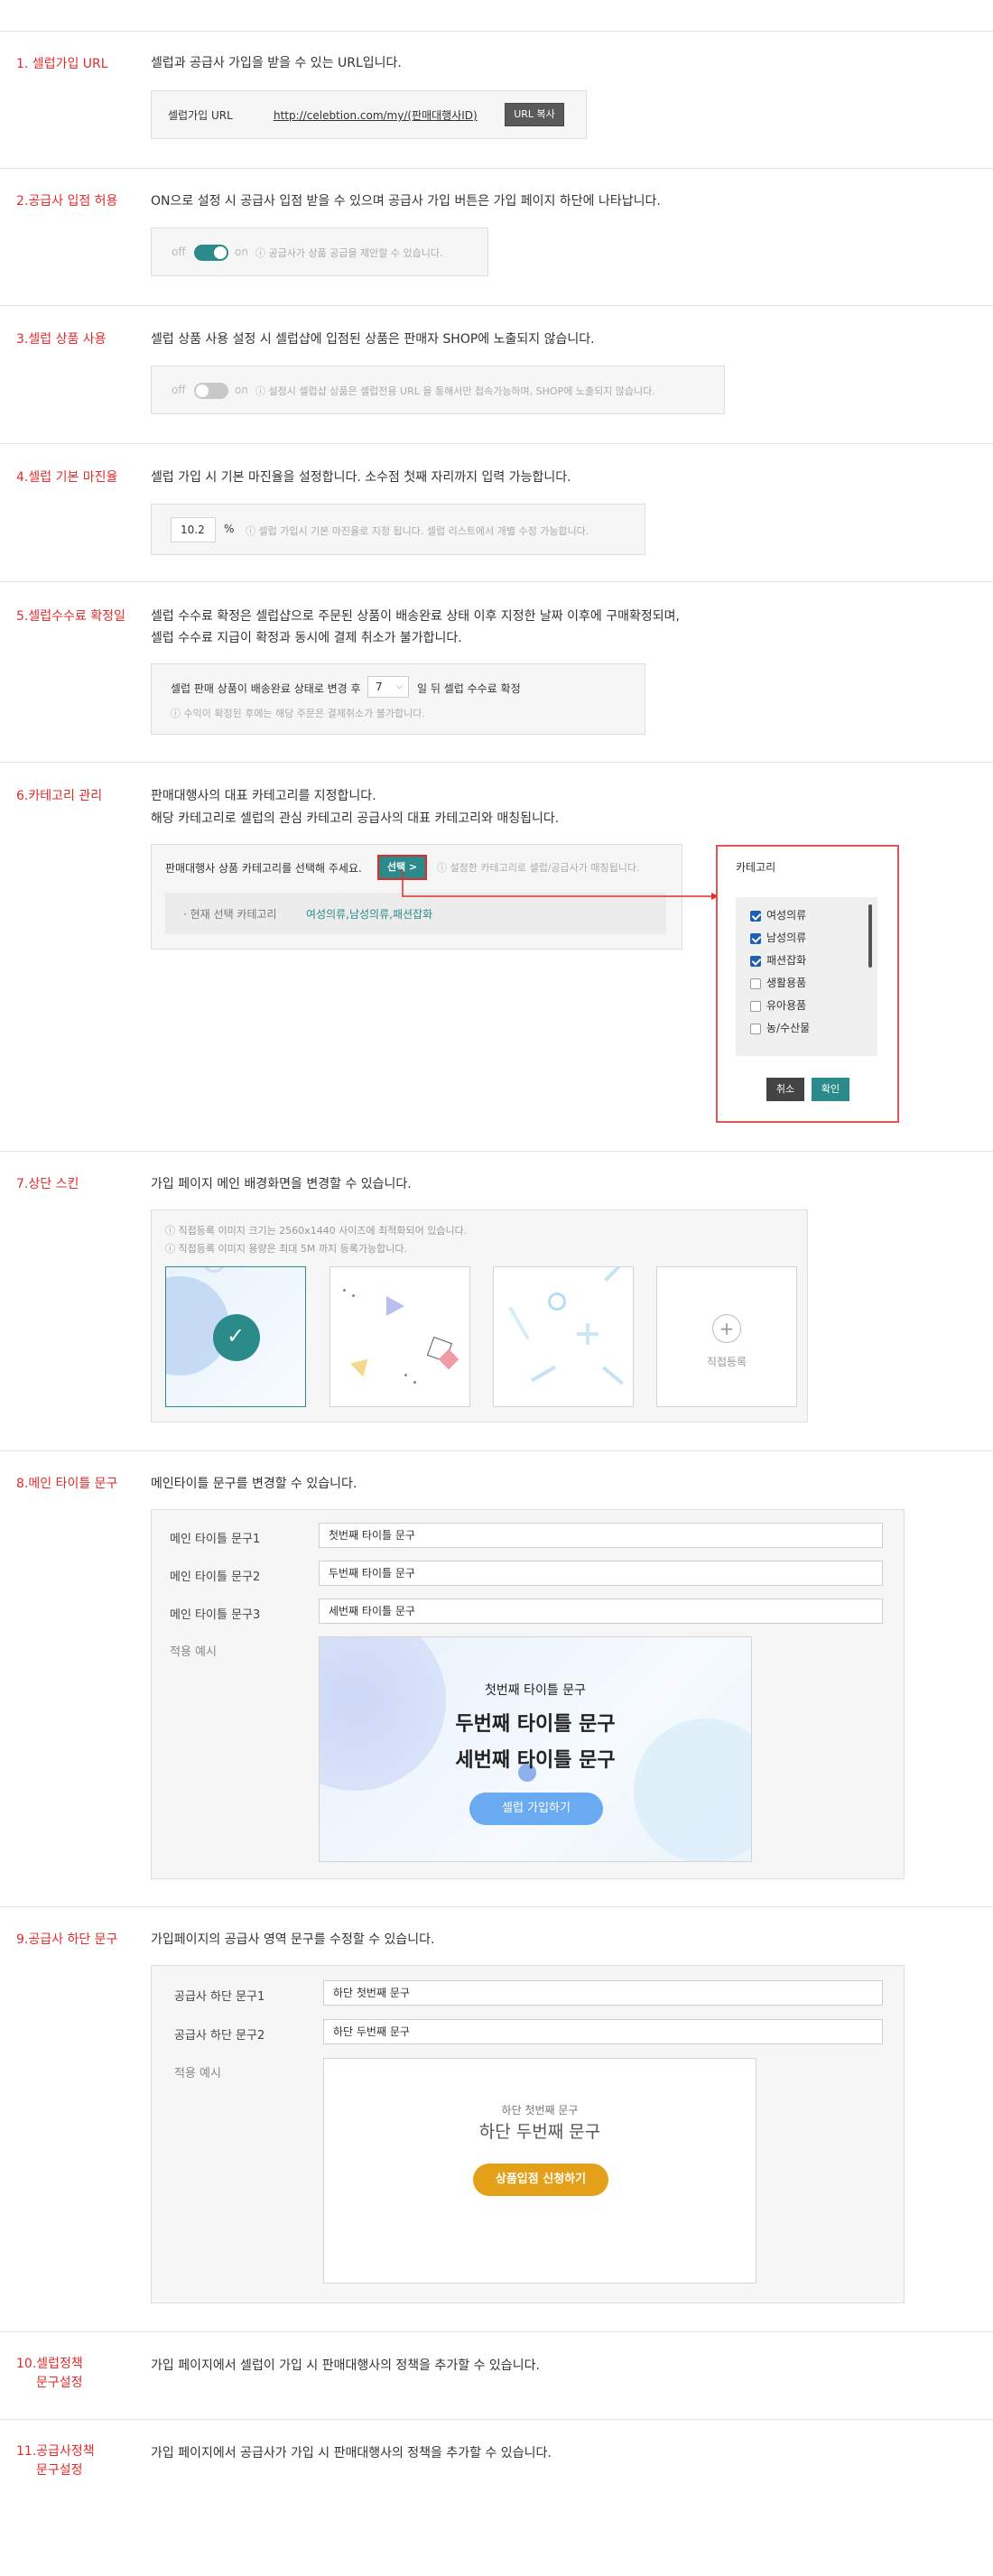 Image resolution: width=993 pixels, height=2576 pixels. Describe the element at coordinates (603, 2031) in the screenshot. I see `footer-input-2: 하단 두번째 문구` at that location.